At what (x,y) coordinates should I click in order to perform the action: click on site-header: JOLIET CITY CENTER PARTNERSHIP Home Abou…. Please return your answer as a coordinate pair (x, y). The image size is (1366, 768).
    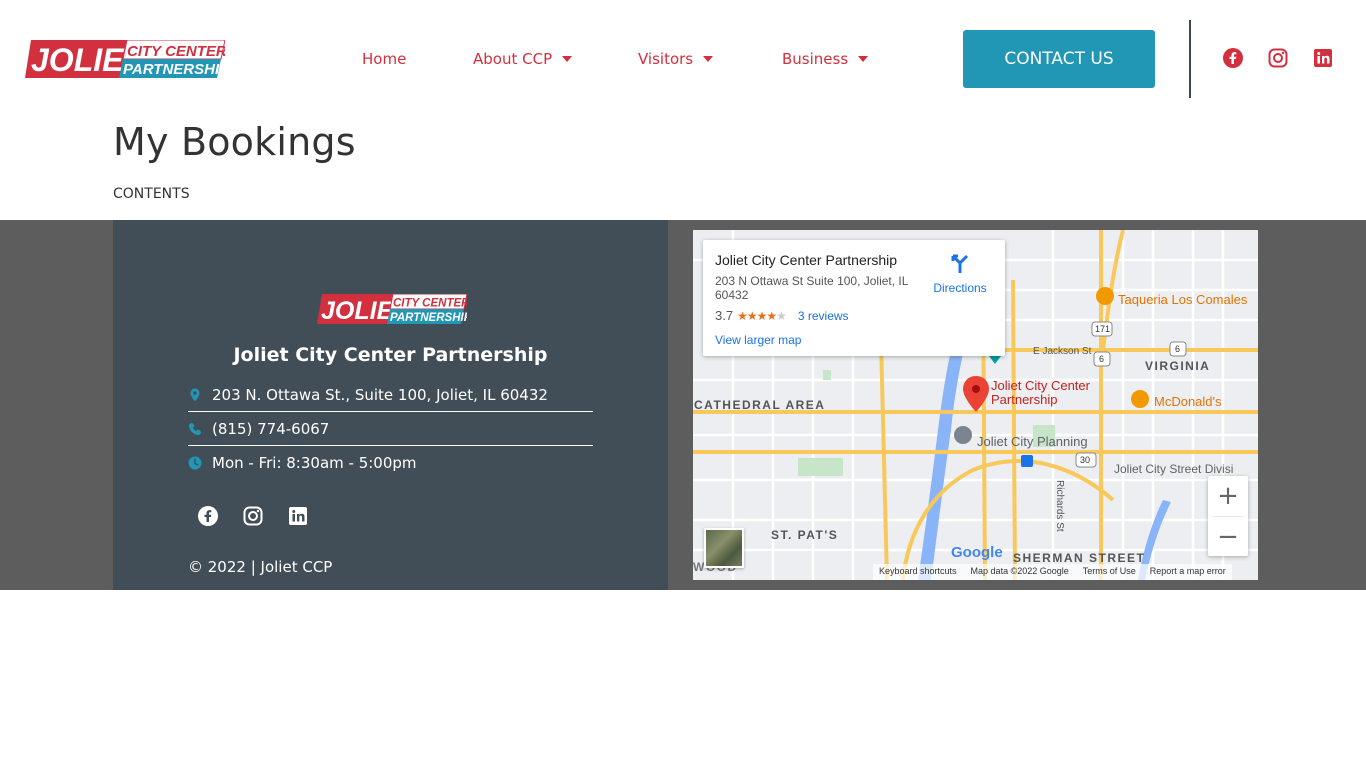
    Looking at the image, I should click on (683, 56).